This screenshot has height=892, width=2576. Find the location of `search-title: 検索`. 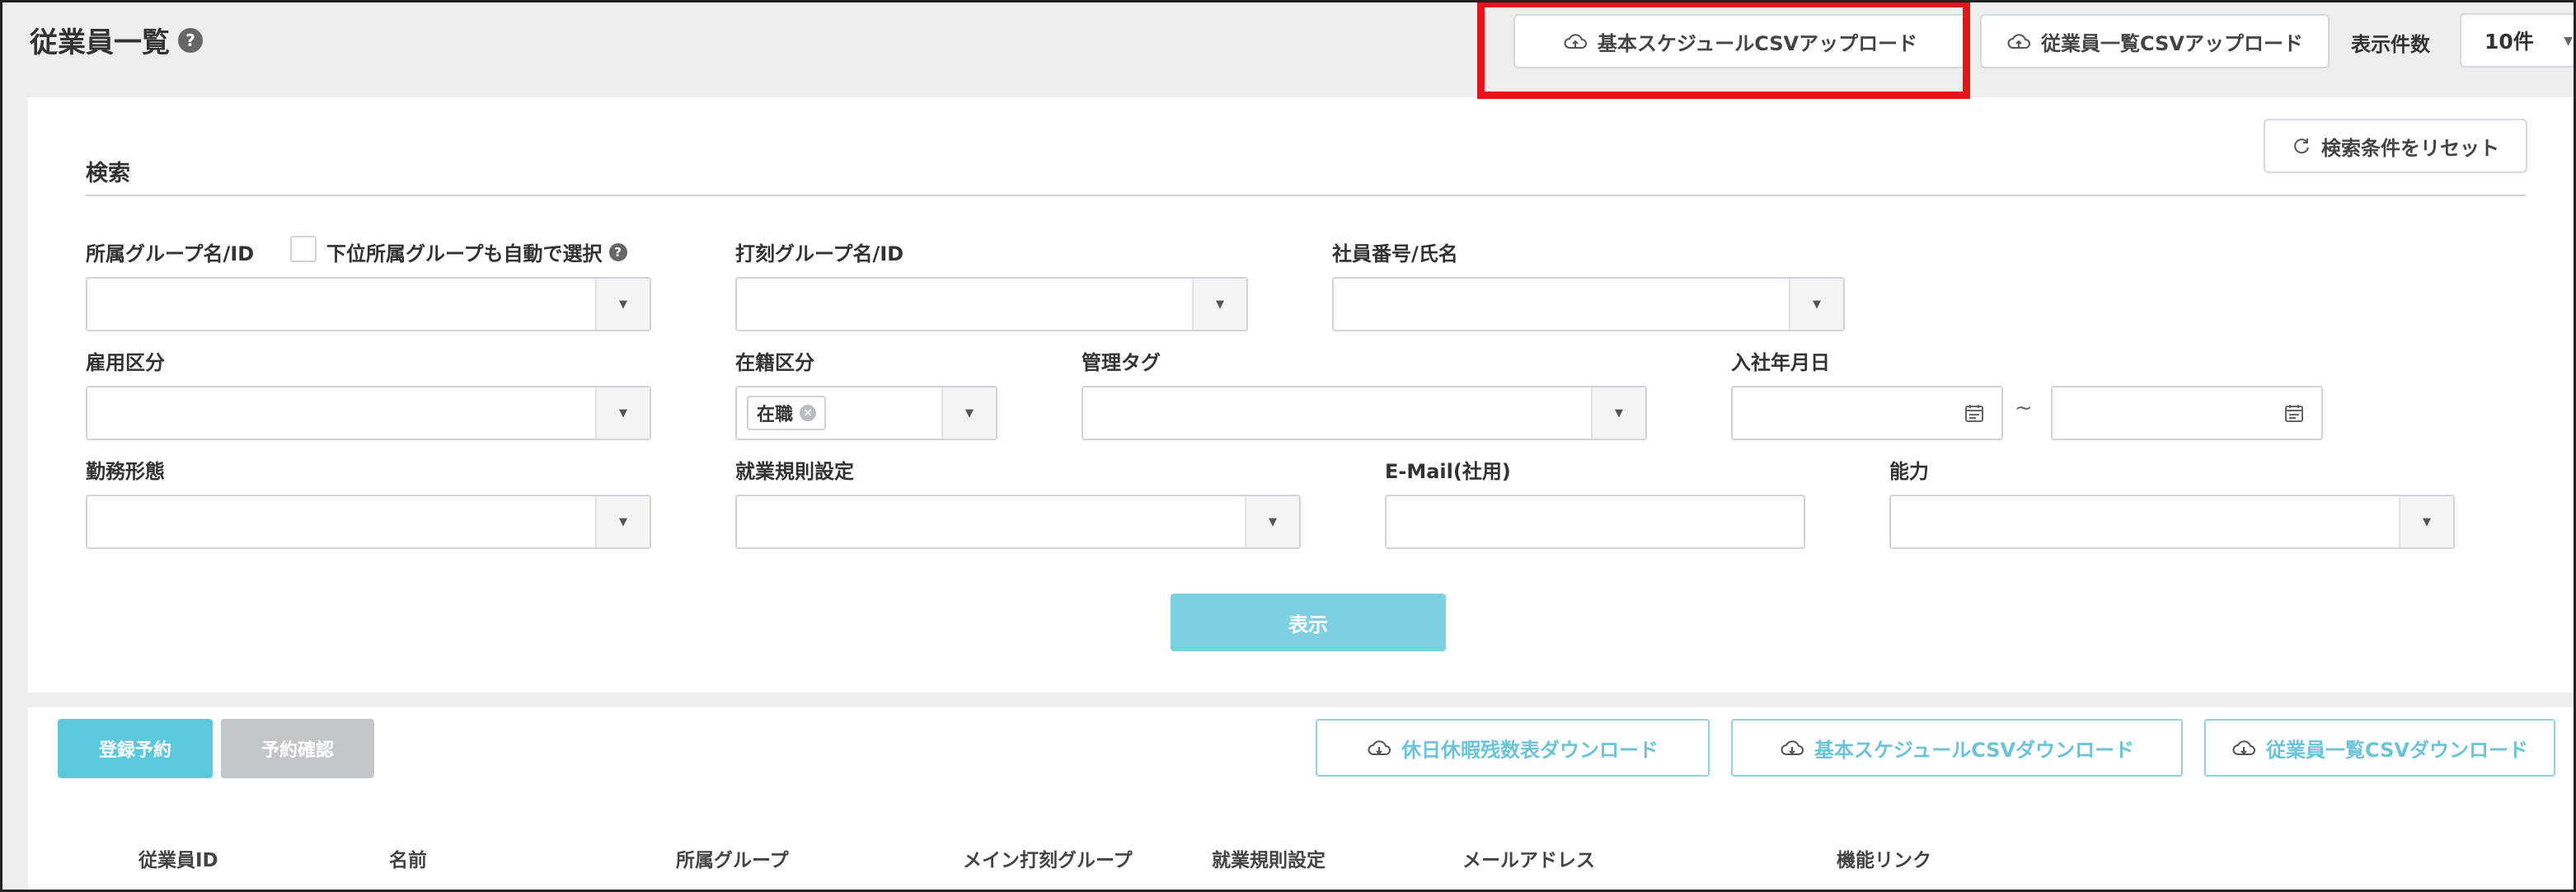

search-title: 検索 is located at coordinates (108, 173).